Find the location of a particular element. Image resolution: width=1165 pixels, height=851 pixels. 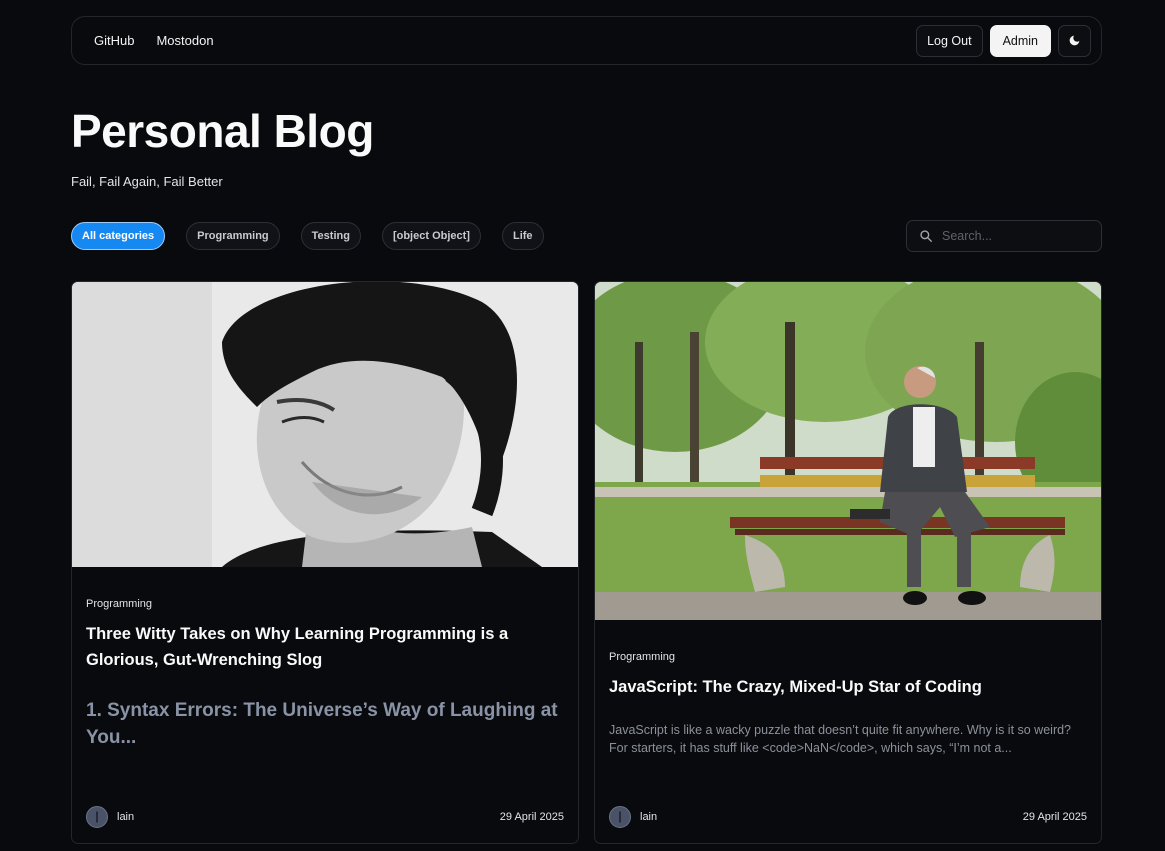

portrait-illustration is located at coordinates (325, 424).